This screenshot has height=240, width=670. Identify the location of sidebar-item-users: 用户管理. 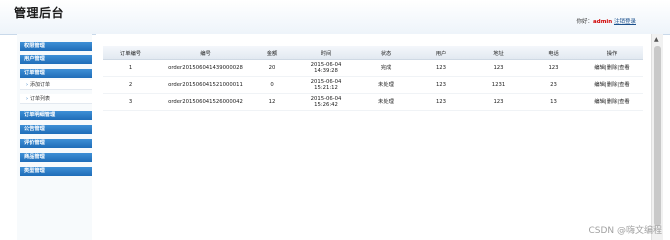
(56, 59).